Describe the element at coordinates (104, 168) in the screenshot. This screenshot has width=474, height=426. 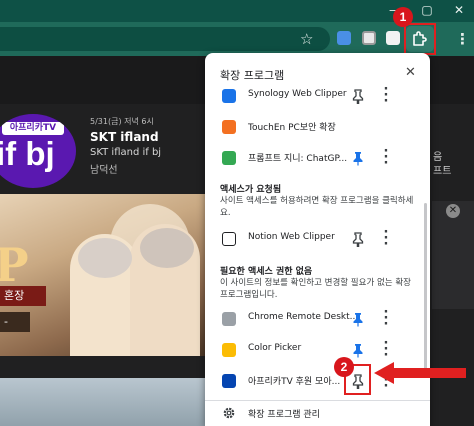
I see `broadcast-author: 남덕선` at that location.